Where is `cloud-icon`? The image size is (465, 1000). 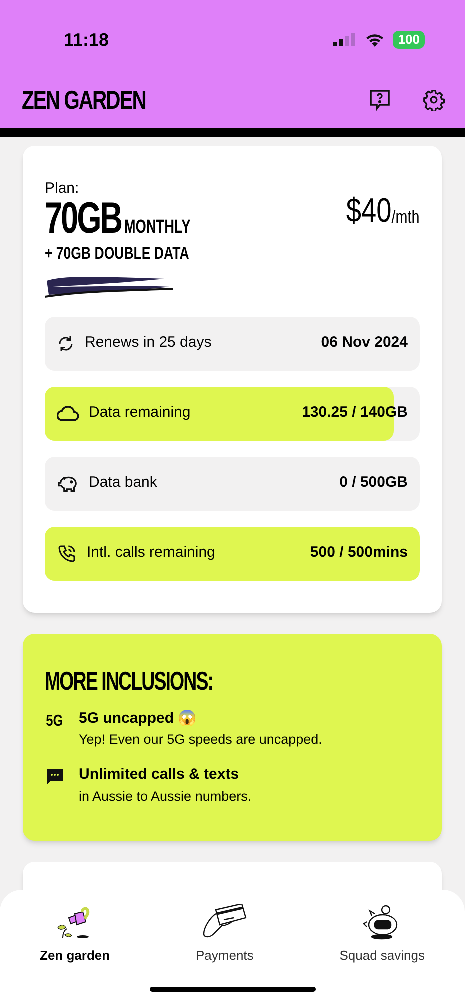 cloud-icon is located at coordinates (68, 413).